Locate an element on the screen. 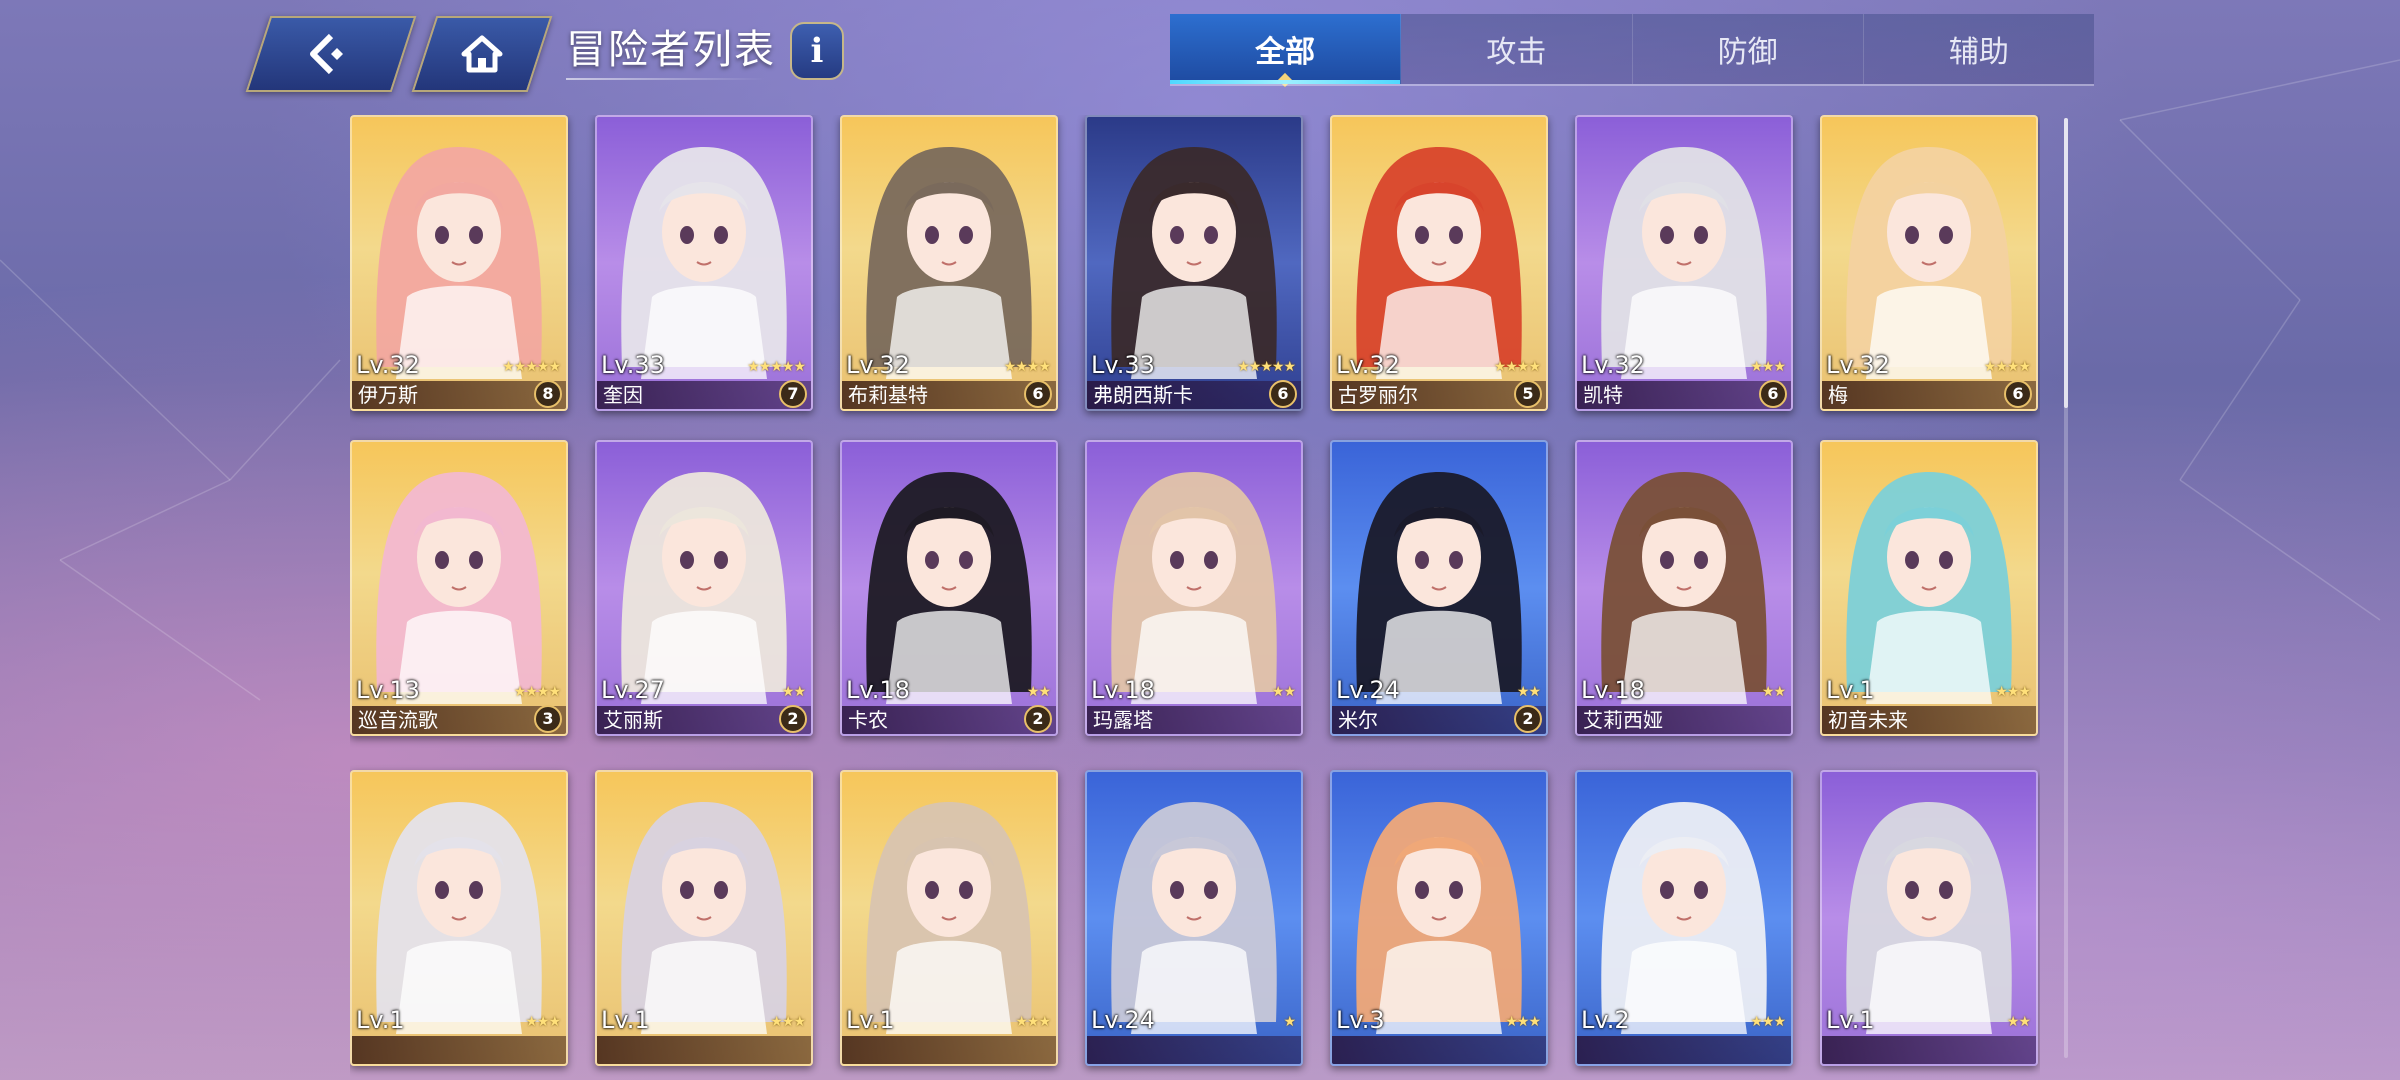 This screenshot has height=1080, width=2400. adventurer-name: 初音未来 is located at coordinates (1868, 720).